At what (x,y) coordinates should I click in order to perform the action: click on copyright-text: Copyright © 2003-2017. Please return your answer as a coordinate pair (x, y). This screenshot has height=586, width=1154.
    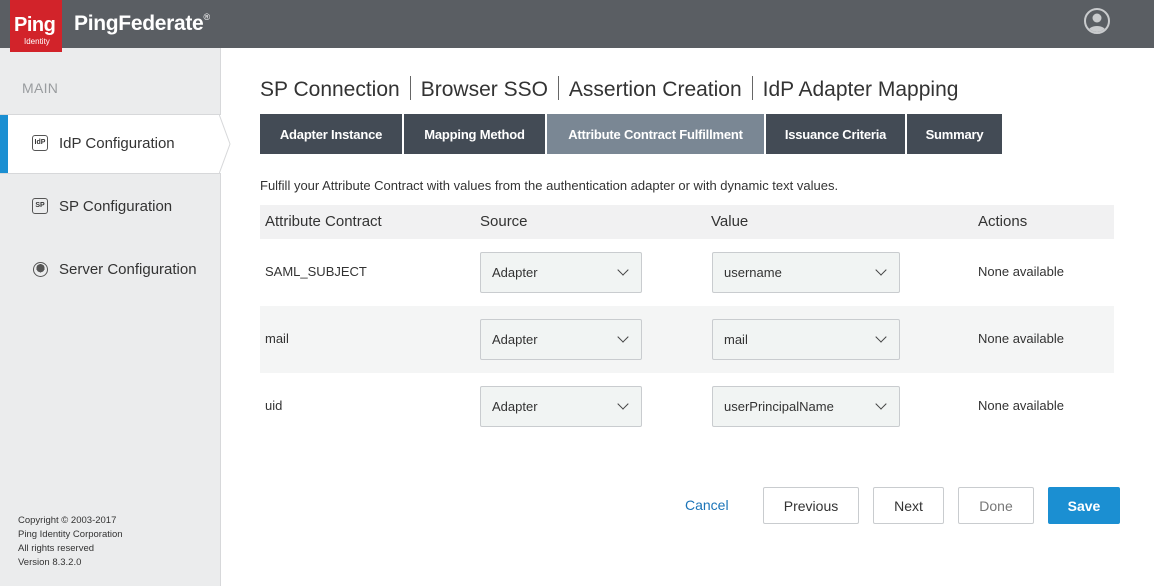
    Looking at the image, I should click on (67, 520).